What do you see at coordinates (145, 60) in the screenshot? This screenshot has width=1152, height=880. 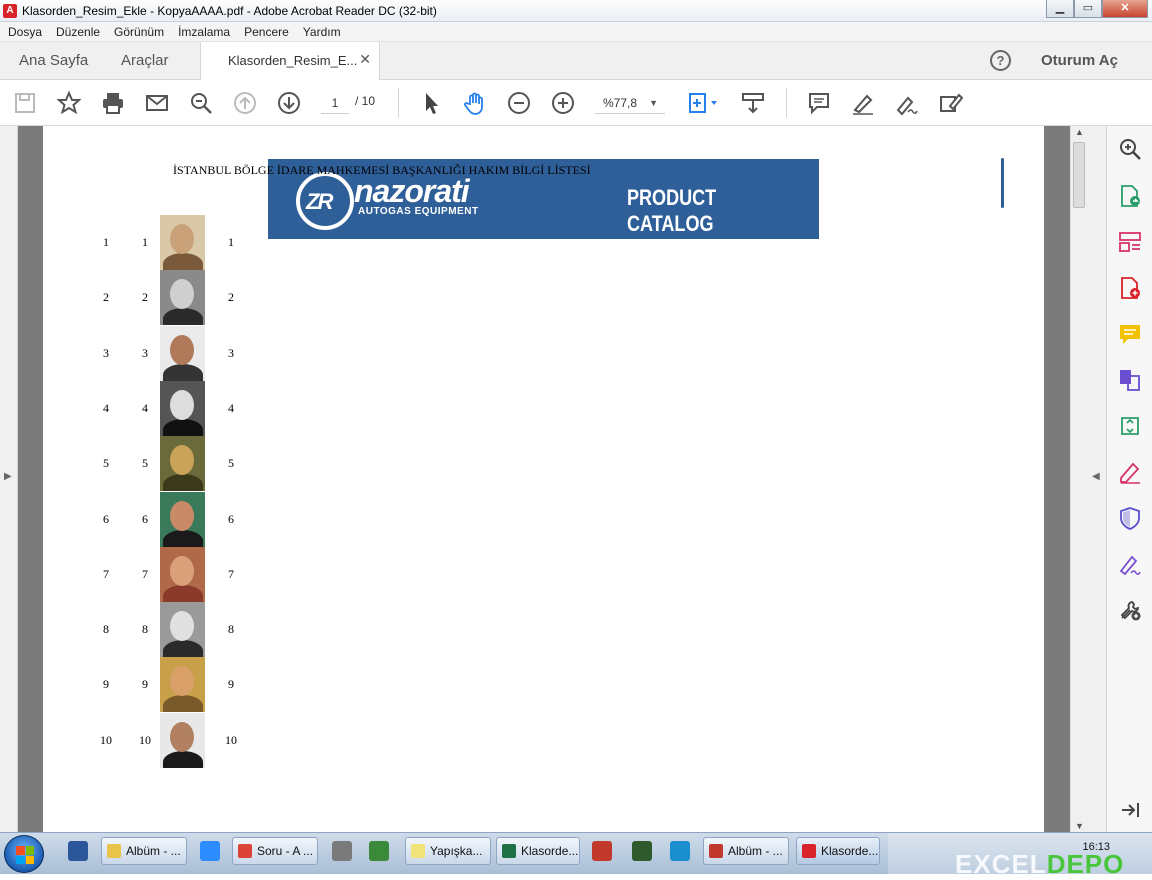 I see `tab-tools: Araçlar` at bounding box center [145, 60].